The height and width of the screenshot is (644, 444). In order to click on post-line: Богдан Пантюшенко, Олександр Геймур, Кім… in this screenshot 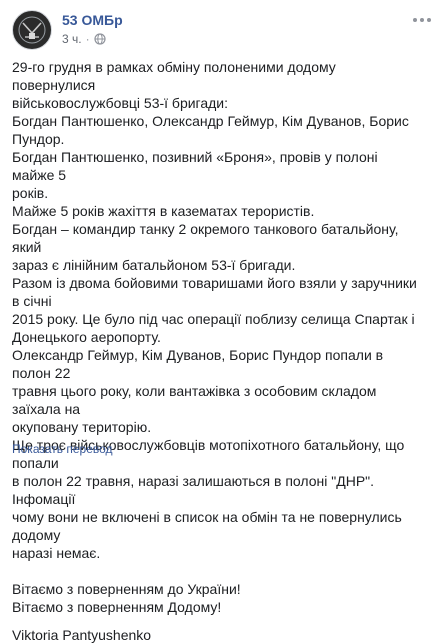, I will do `click(210, 121)`.